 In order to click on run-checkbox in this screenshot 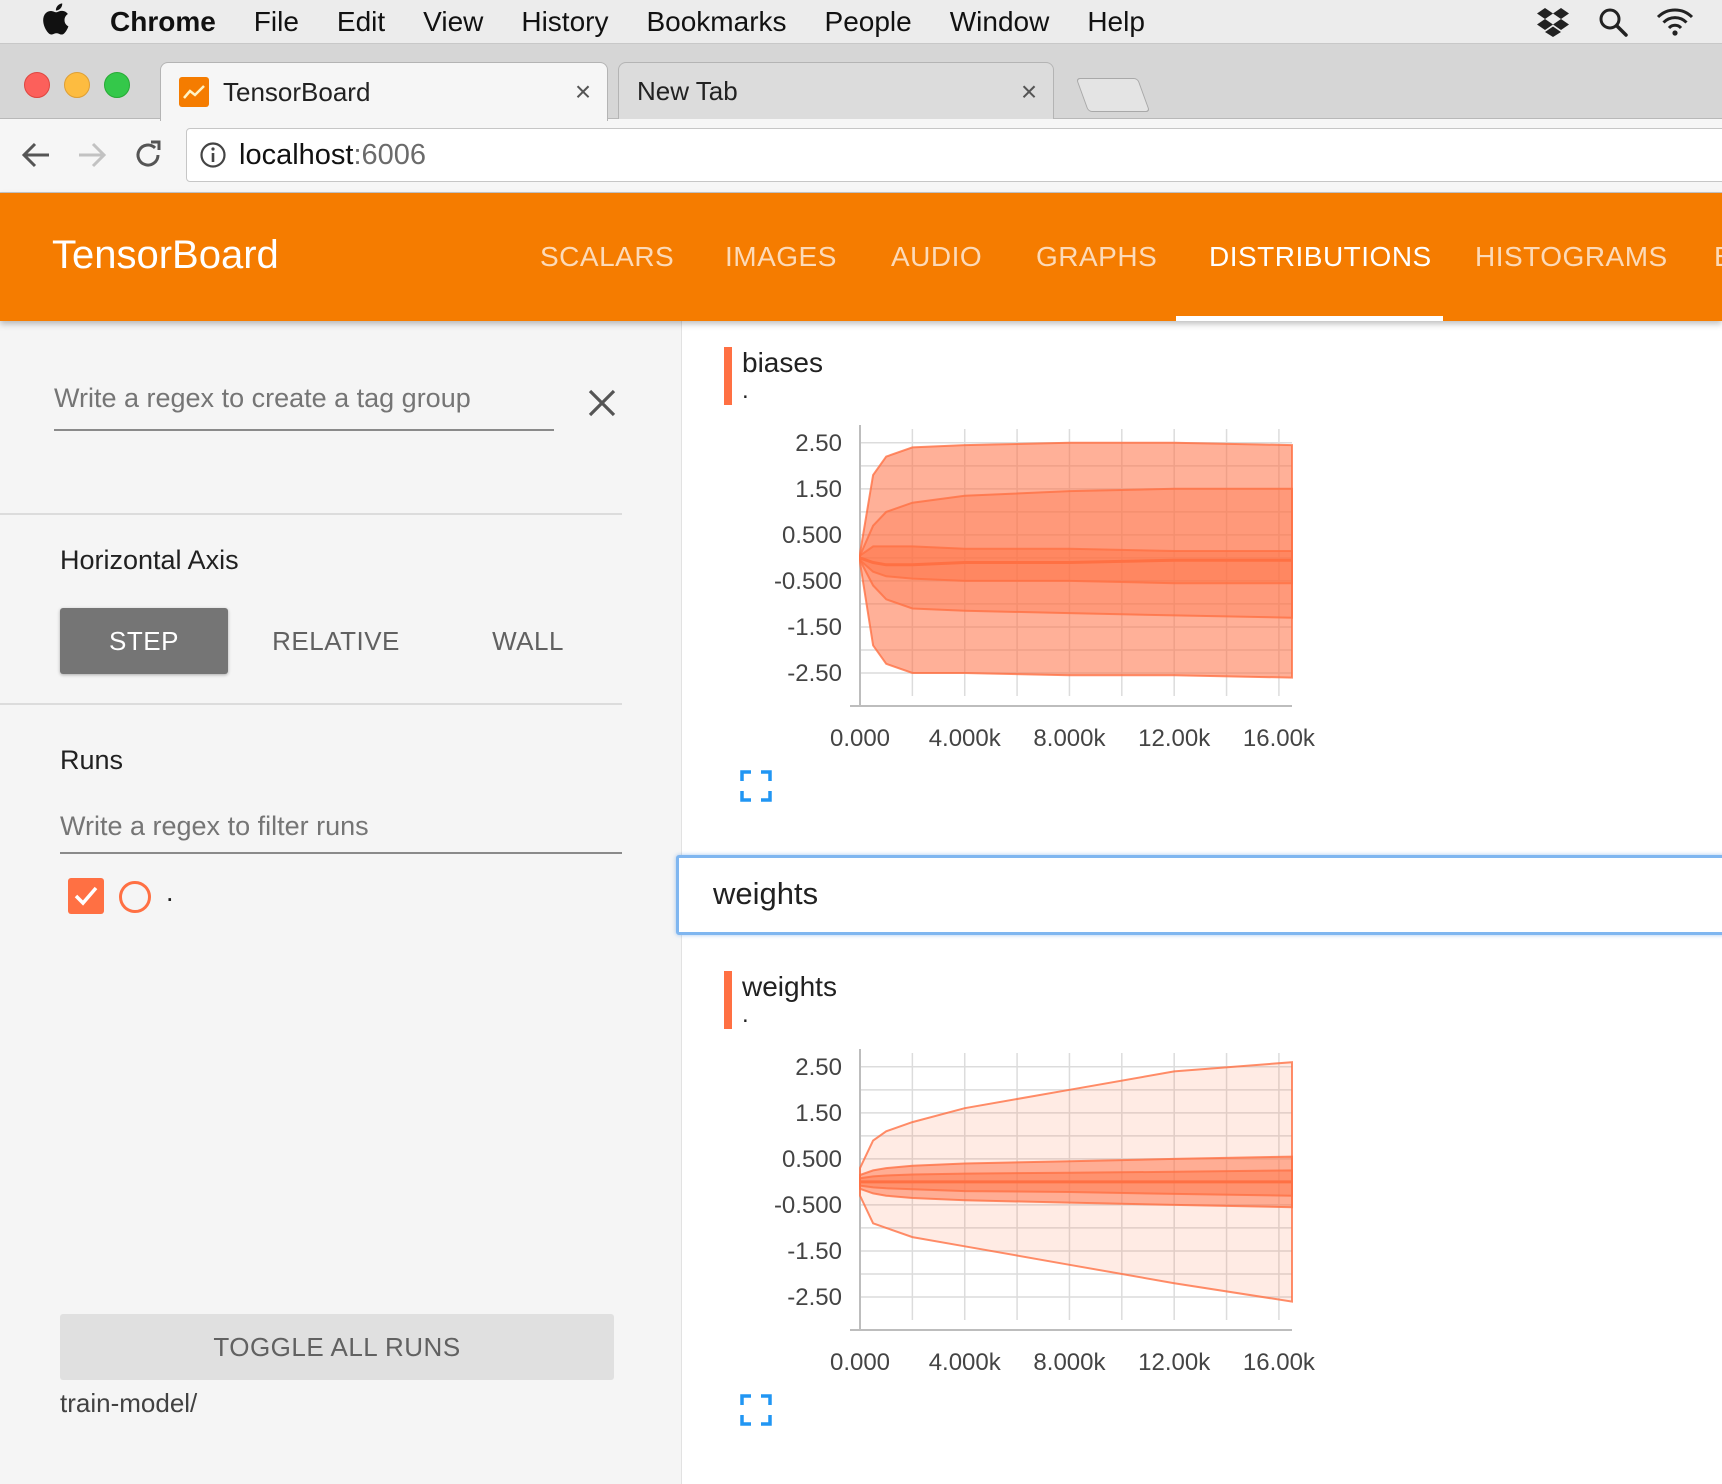, I will do `click(86, 896)`.